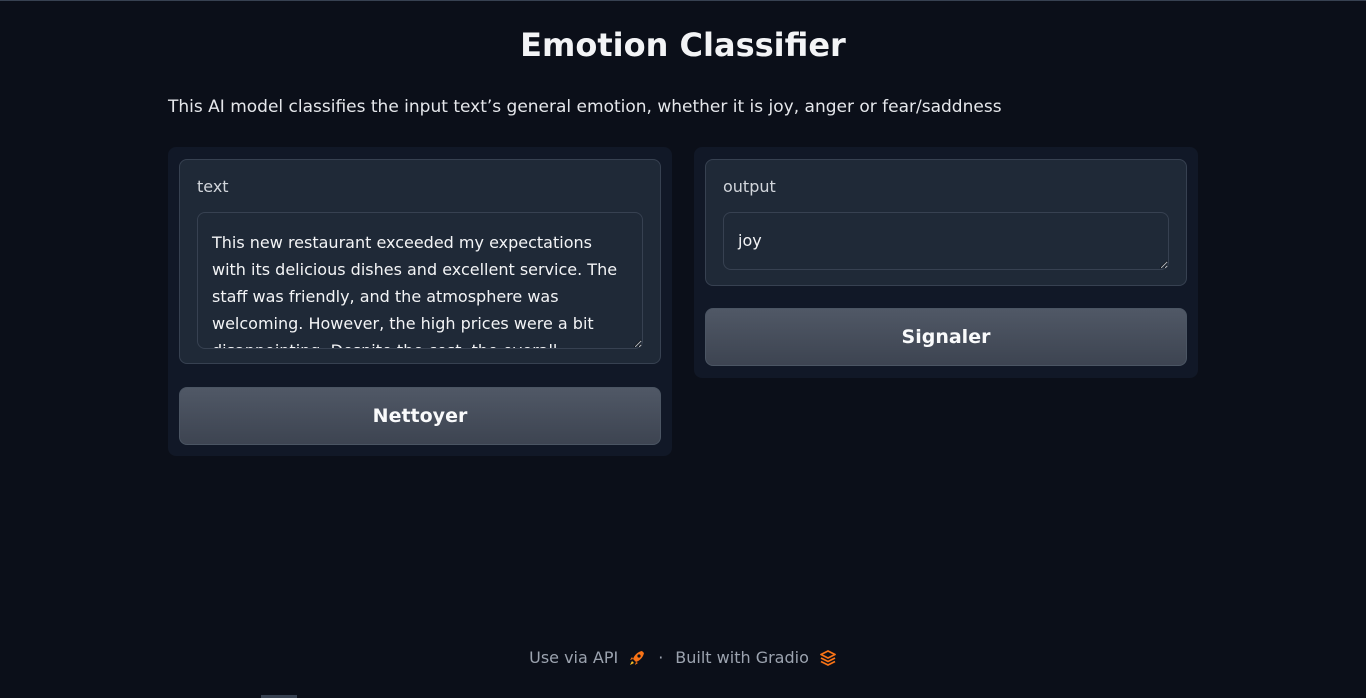  What do you see at coordinates (827, 657) in the screenshot?
I see `gradio-logo-icon` at bounding box center [827, 657].